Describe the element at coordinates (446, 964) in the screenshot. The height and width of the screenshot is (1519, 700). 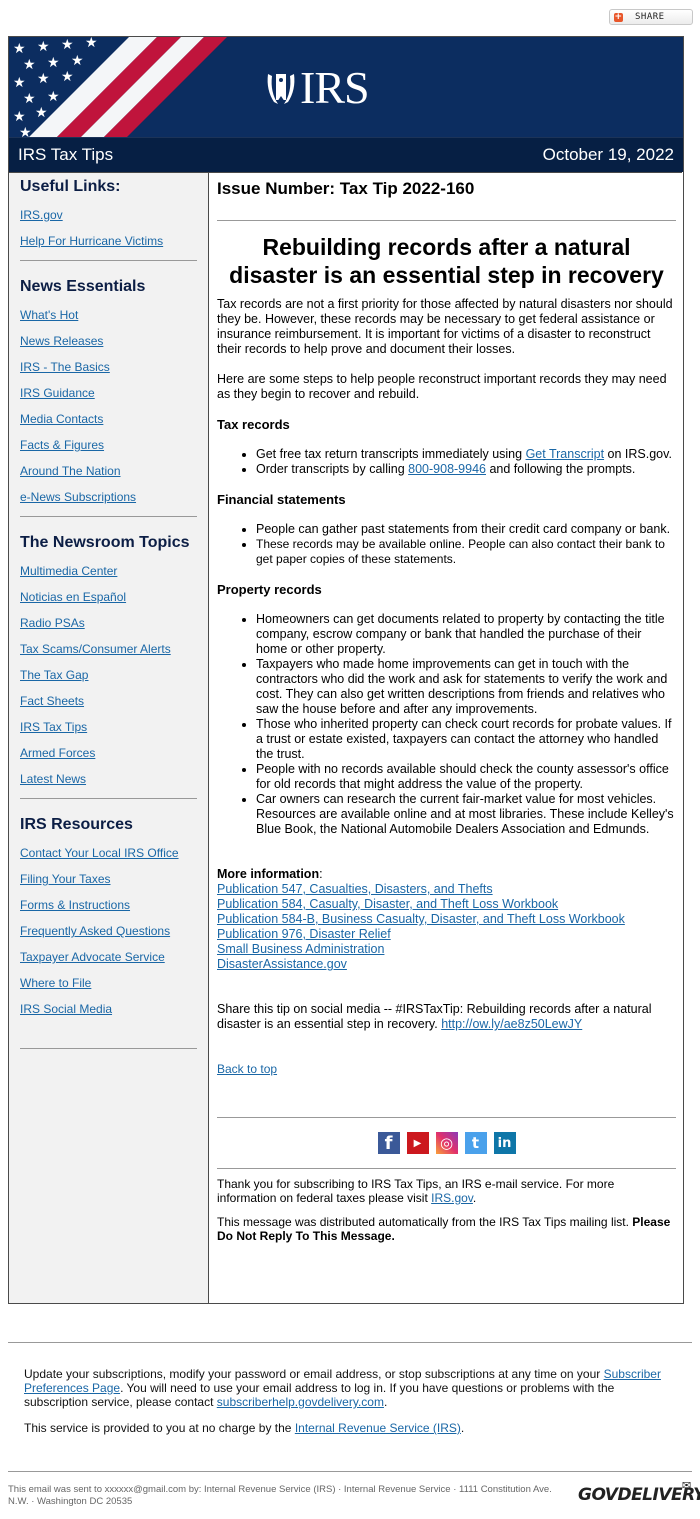
I see `disaster-assistance-link: DisasterAssistance.gov` at that location.